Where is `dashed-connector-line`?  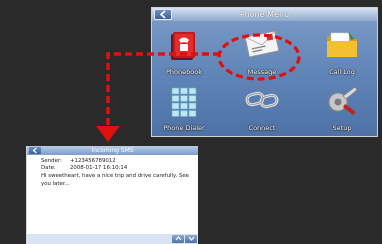
dashed-connector-line is located at coordinates (163, 90).